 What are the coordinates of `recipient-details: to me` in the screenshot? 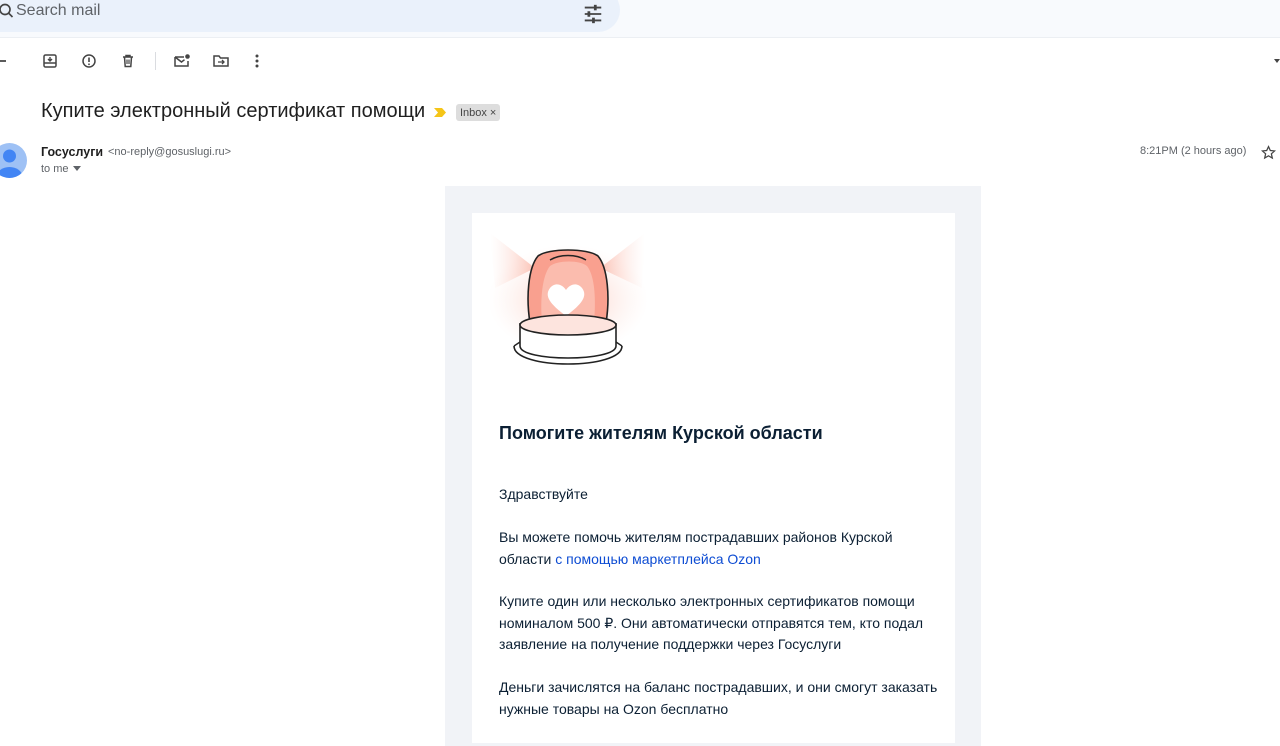 It's located at (61, 169).